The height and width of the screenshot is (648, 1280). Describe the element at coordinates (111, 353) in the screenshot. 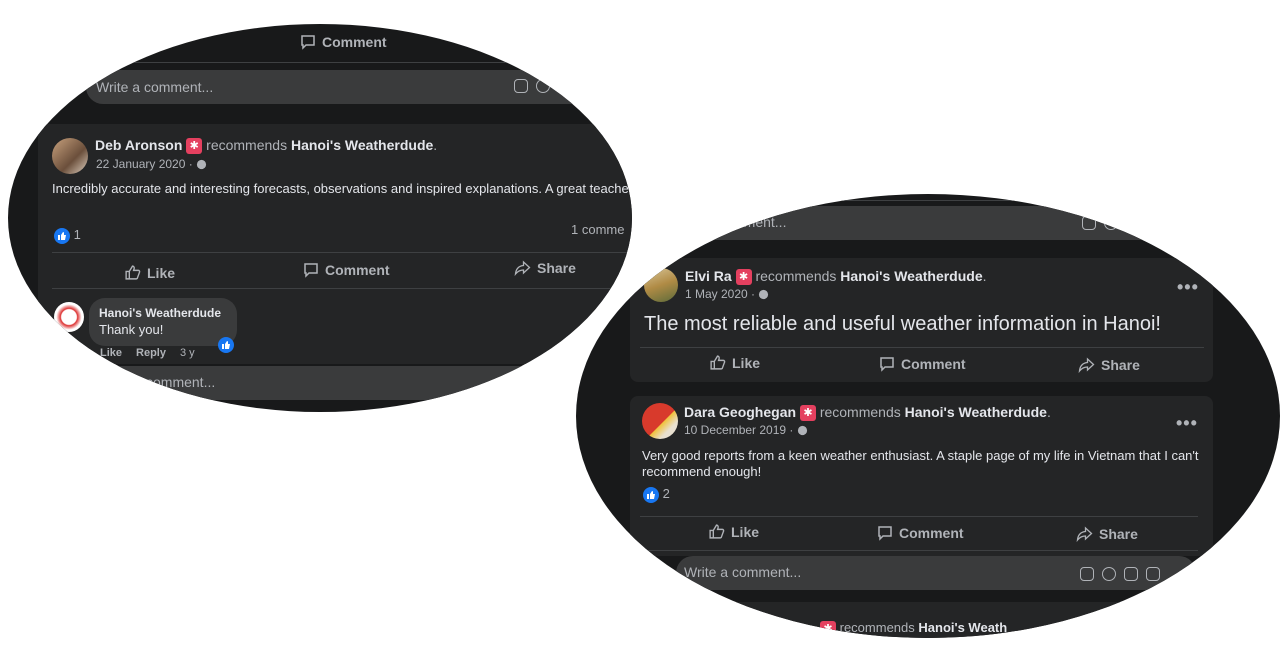

I see `reply-like-link: Like` at that location.